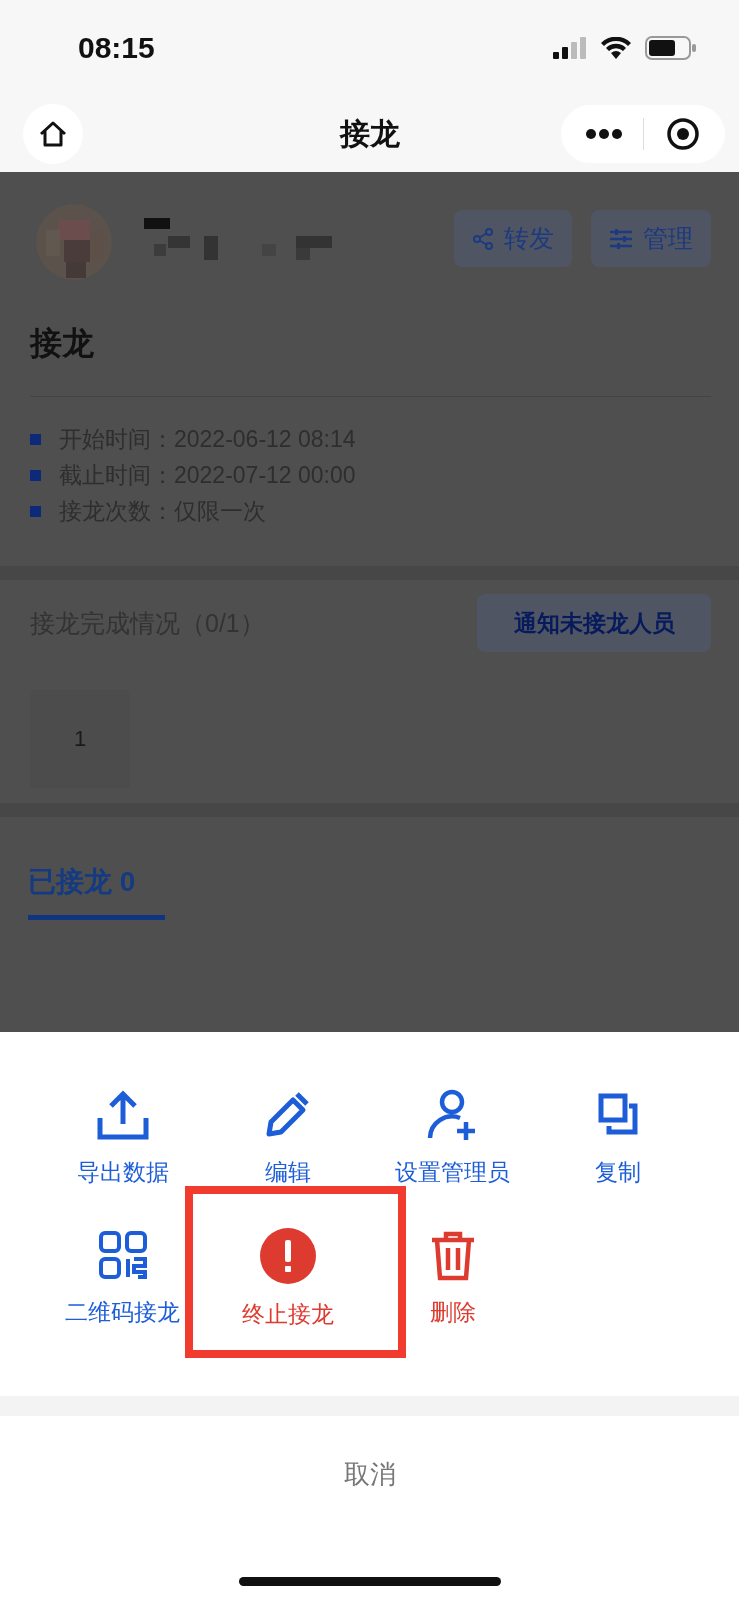 This screenshot has height=1600, width=739. What do you see at coordinates (122, 1115) in the screenshot?
I see `upload-icon` at bounding box center [122, 1115].